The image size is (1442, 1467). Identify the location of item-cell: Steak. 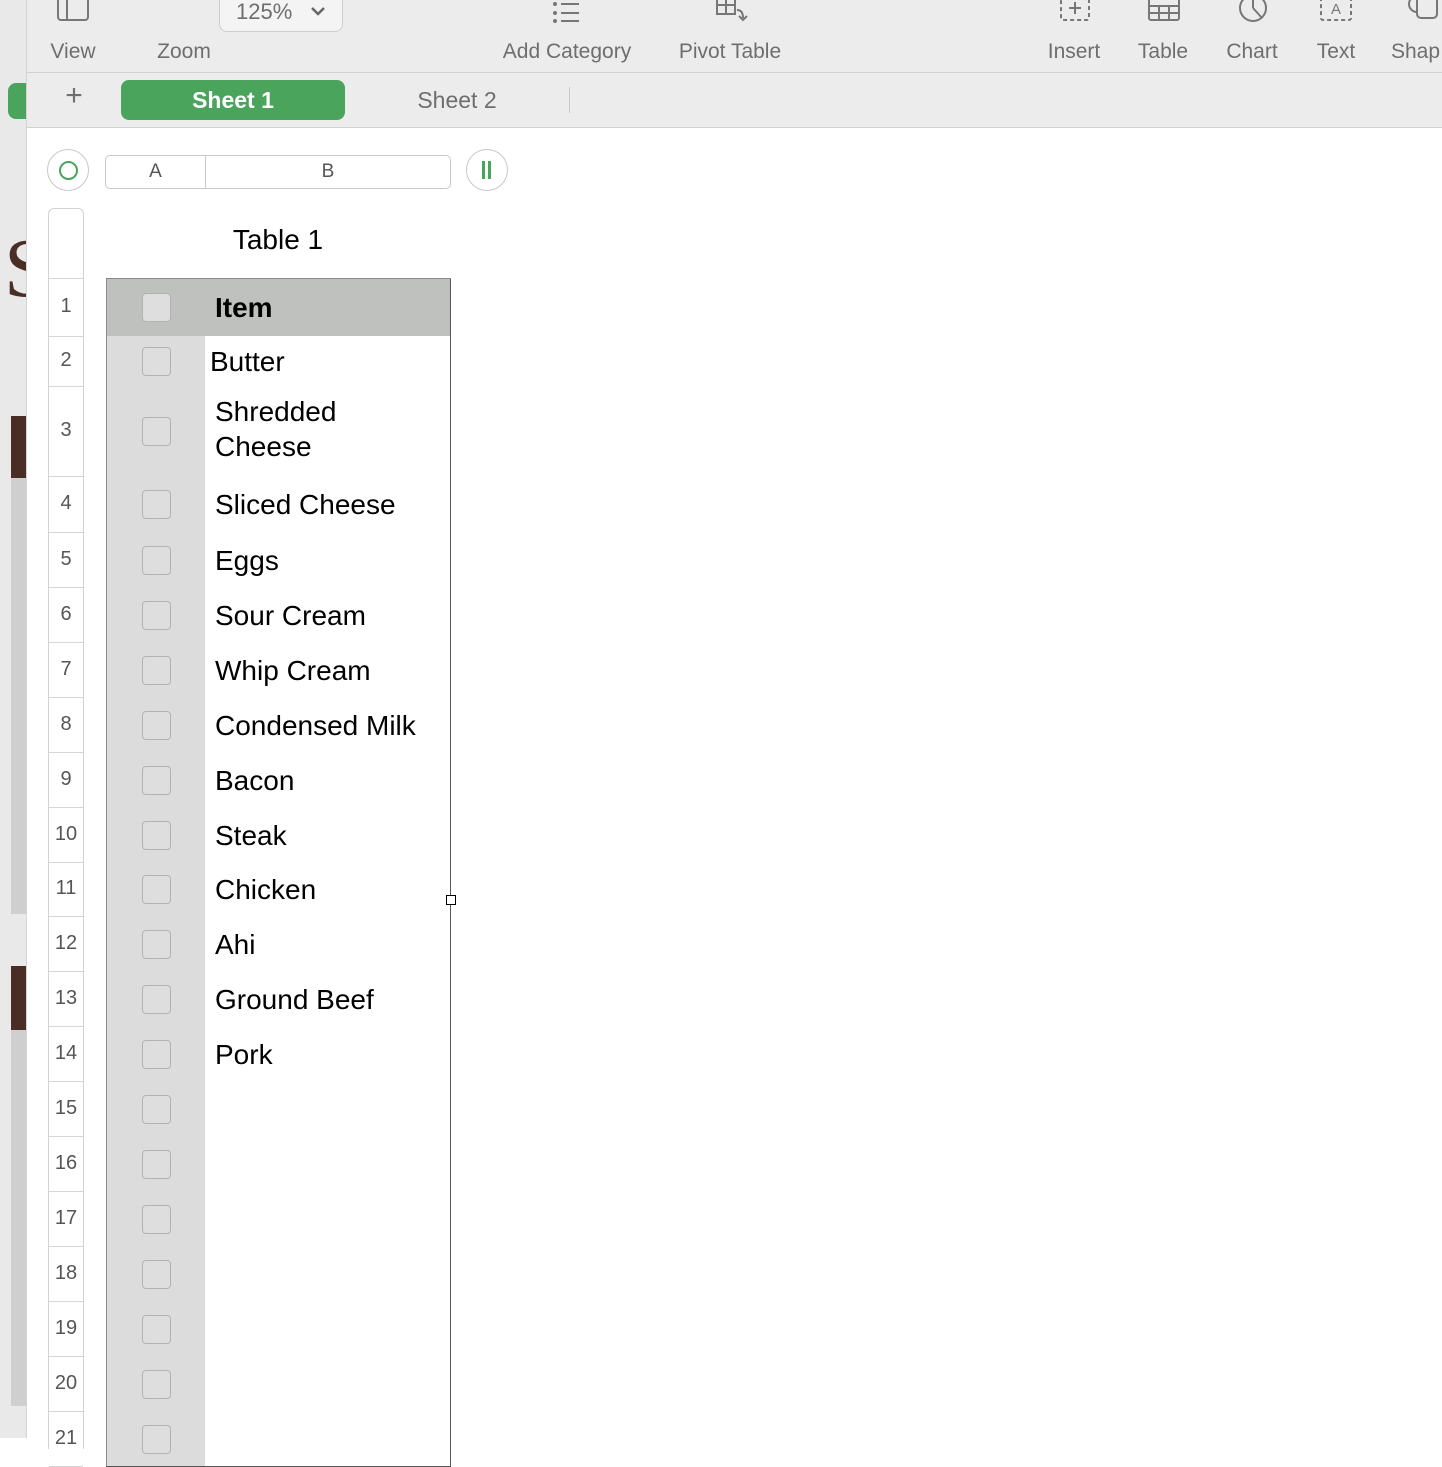
(328, 834).